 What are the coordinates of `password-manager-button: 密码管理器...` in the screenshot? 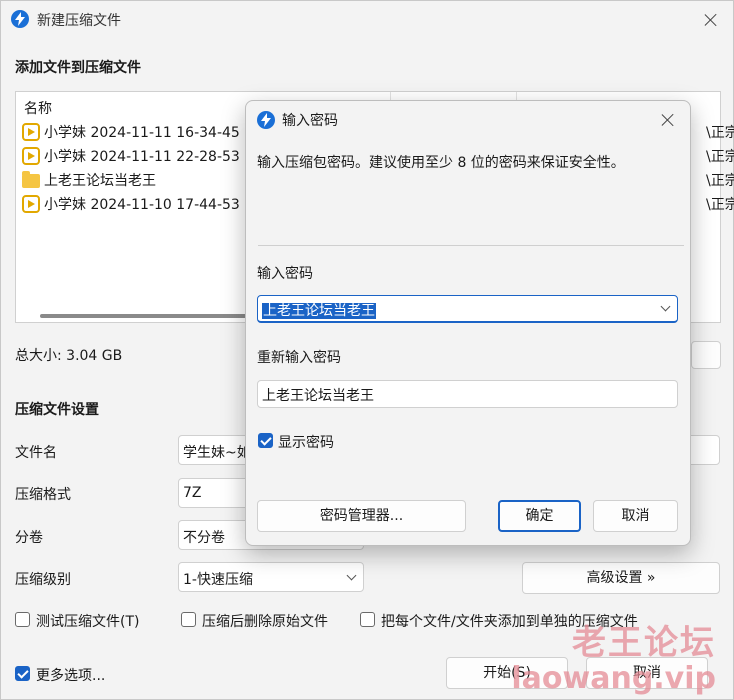 It's located at (361, 516).